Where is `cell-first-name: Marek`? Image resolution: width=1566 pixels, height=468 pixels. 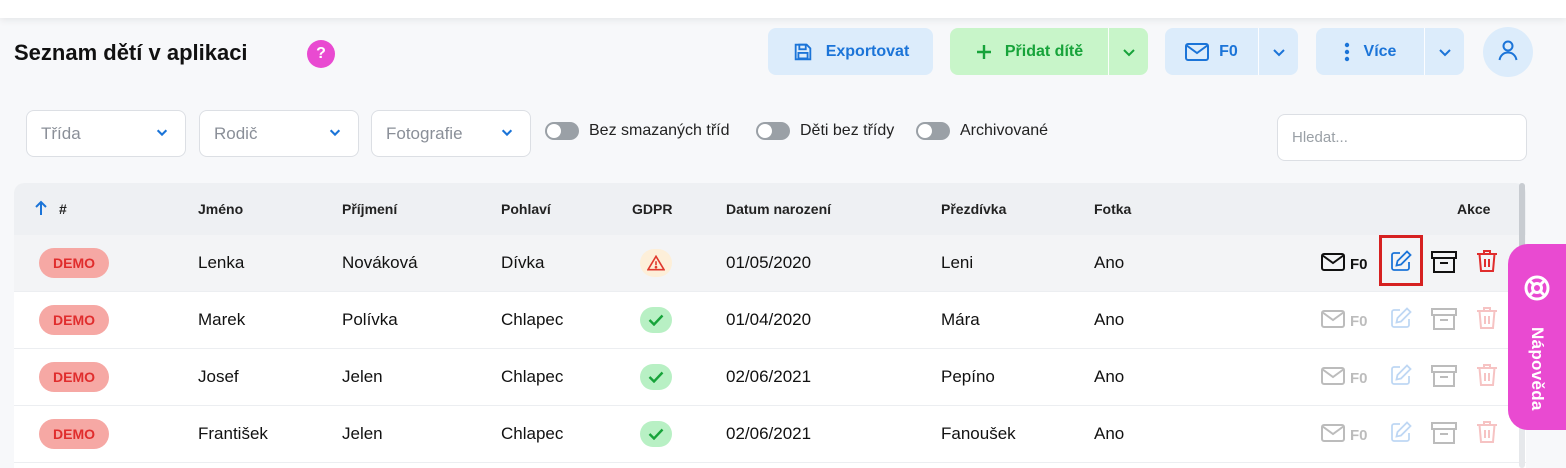
cell-first-name: Marek is located at coordinates (222, 319).